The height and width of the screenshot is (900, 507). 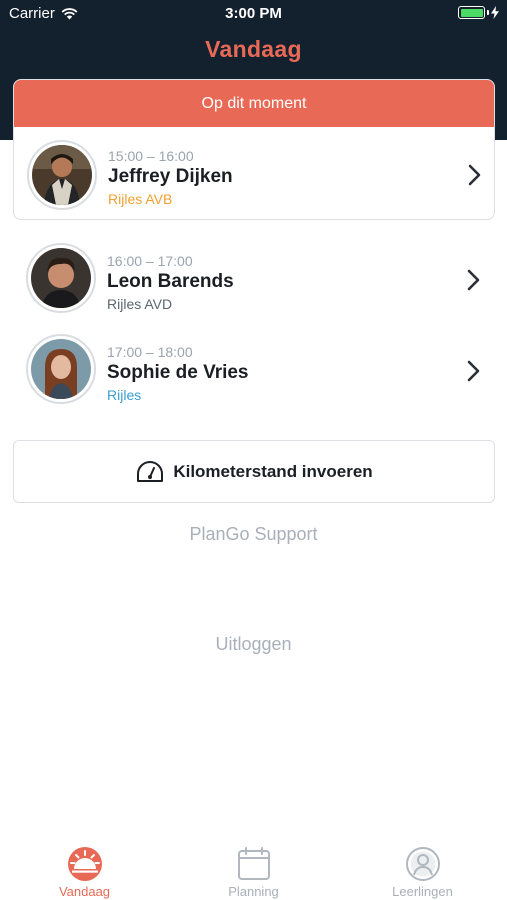 What do you see at coordinates (253, 891) in the screenshot?
I see `tab-label: Planning` at bounding box center [253, 891].